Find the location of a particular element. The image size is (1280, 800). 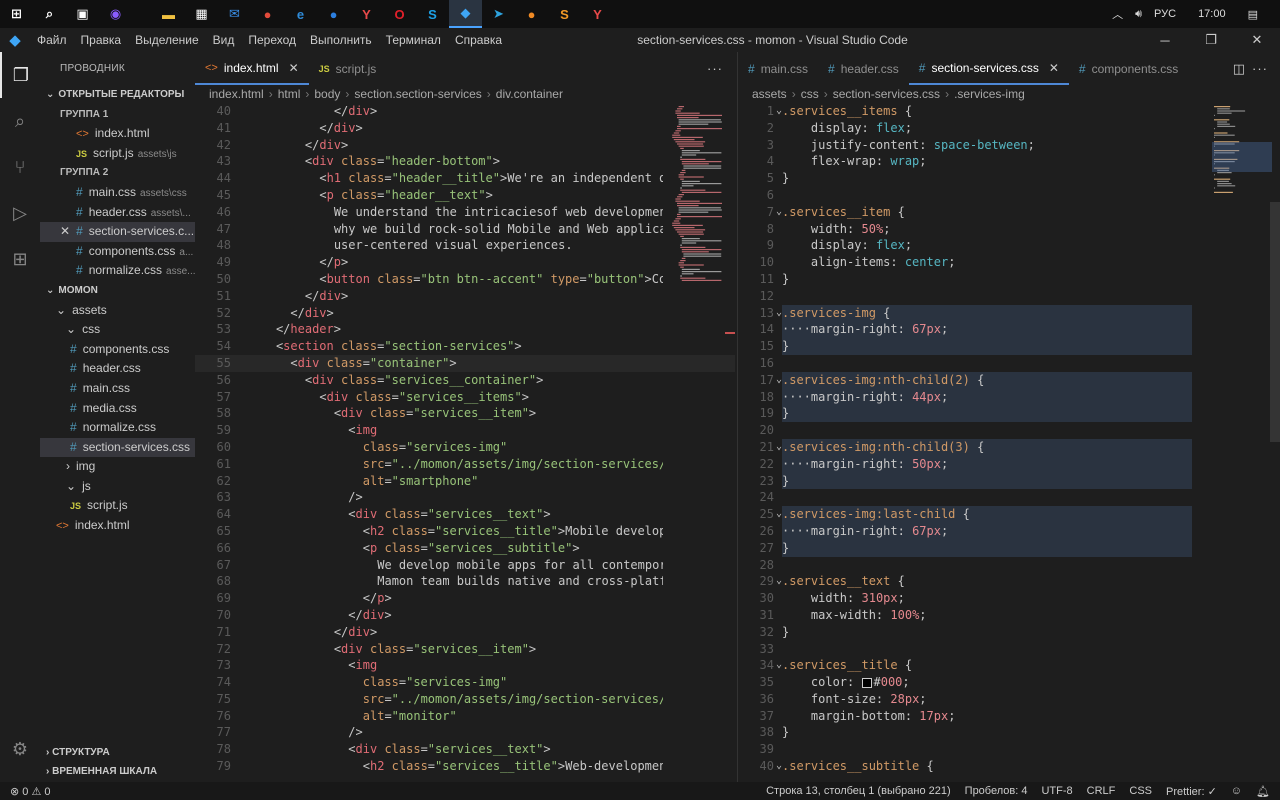

taskbar-search-icon: ⌕ is located at coordinates (49, 14).